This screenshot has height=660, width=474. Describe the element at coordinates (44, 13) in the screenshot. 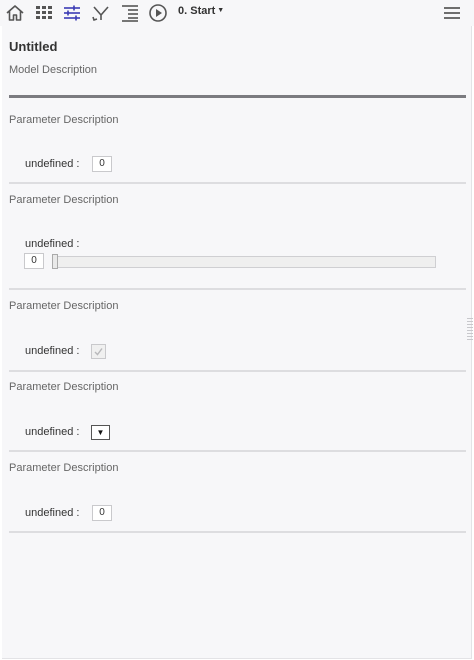

I see `grid-icon` at that location.